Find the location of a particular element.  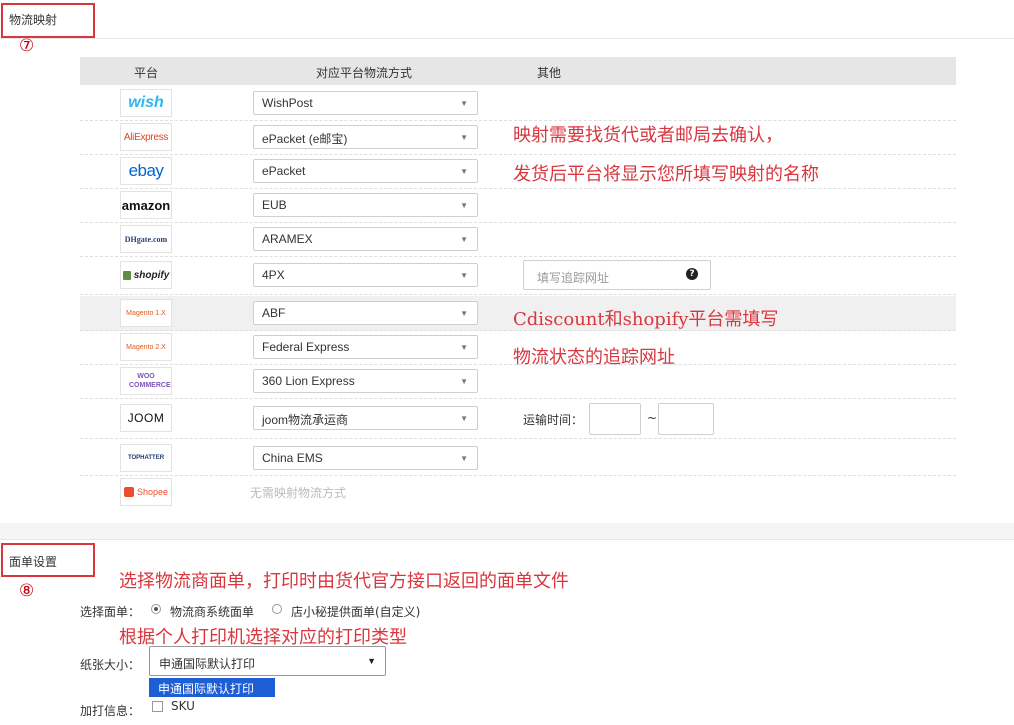

method-select-wish: WishPost ▼ is located at coordinates (365, 103).